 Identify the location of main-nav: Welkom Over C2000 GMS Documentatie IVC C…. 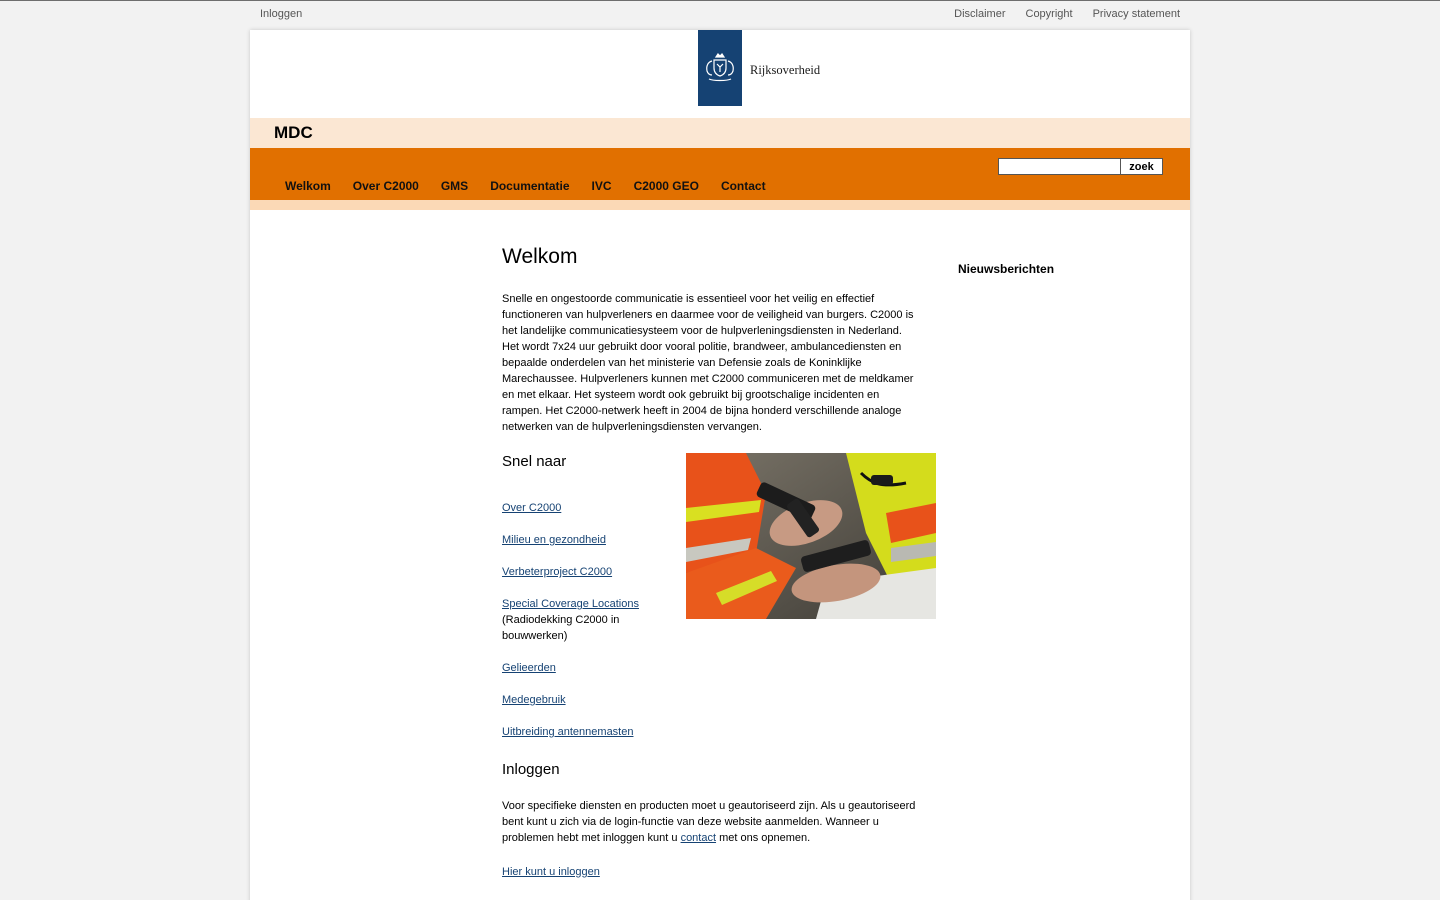
(525, 186).